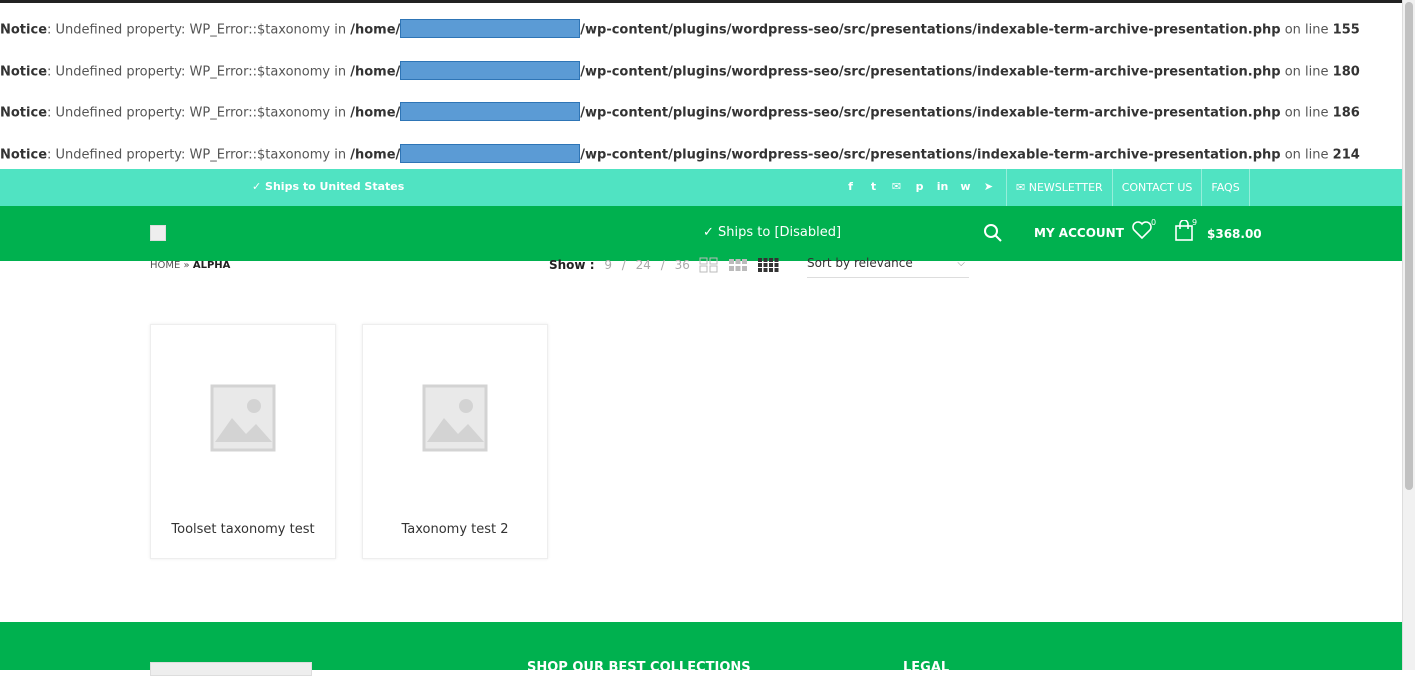 This screenshot has height=676, width=1415. What do you see at coordinates (211, 265) in the screenshot?
I see `breadcrumb-current: ALPHA` at bounding box center [211, 265].